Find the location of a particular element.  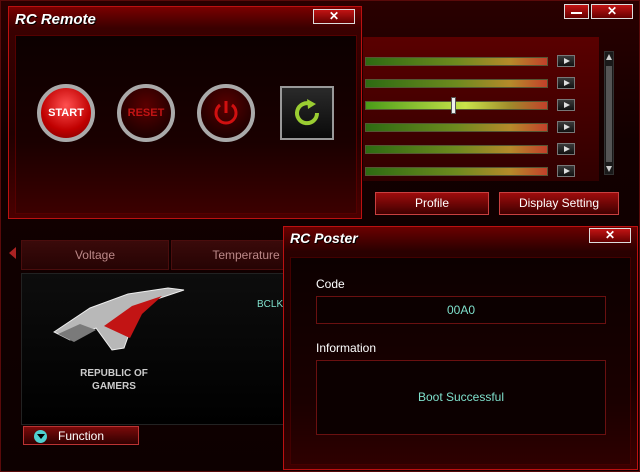

display-setting-button: Display Setting is located at coordinates (559, 203).